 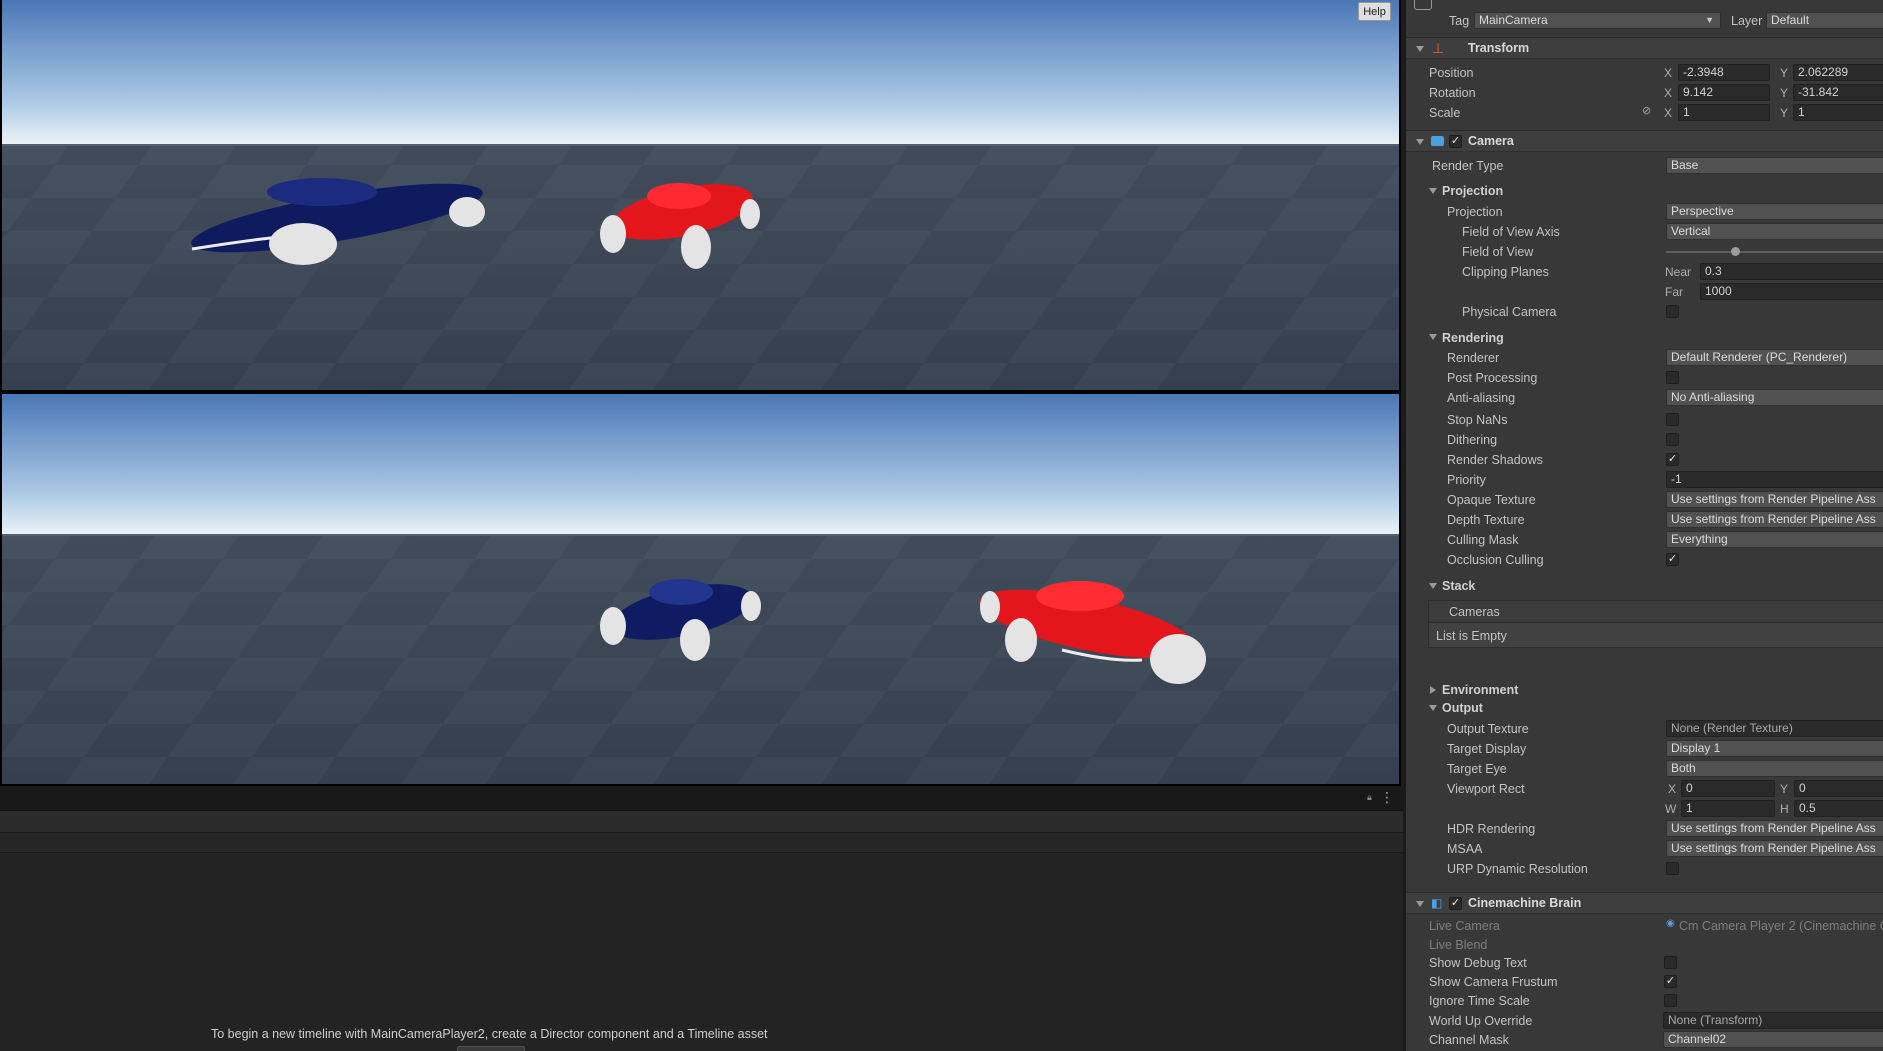 I want to click on transform-header: ⊥ Transform, so click(x=1644, y=48).